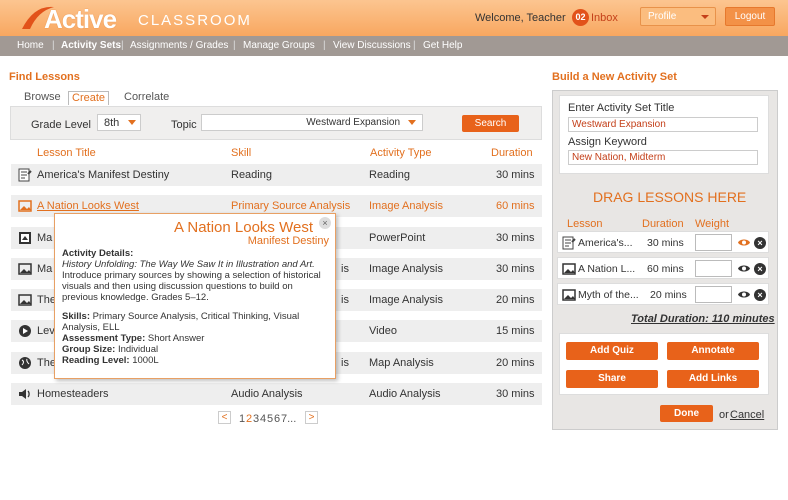 The width and height of the screenshot is (788, 500). What do you see at coordinates (256, 419) in the screenshot?
I see `pager-page-3: 3` at bounding box center [256, 419].